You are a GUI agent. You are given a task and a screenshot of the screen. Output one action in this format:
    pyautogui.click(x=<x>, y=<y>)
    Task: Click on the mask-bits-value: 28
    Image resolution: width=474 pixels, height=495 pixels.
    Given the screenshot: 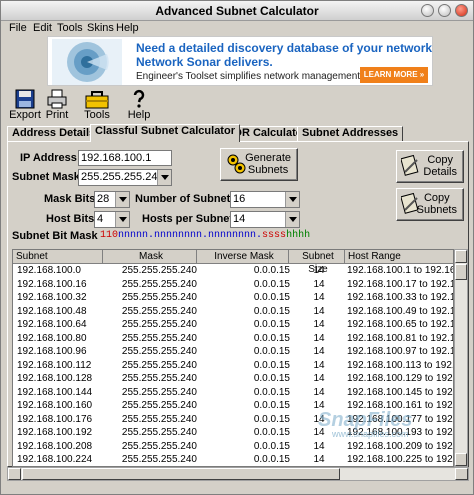 What is the action you would take?
    pyautogui.click(x=103, y=199)
    